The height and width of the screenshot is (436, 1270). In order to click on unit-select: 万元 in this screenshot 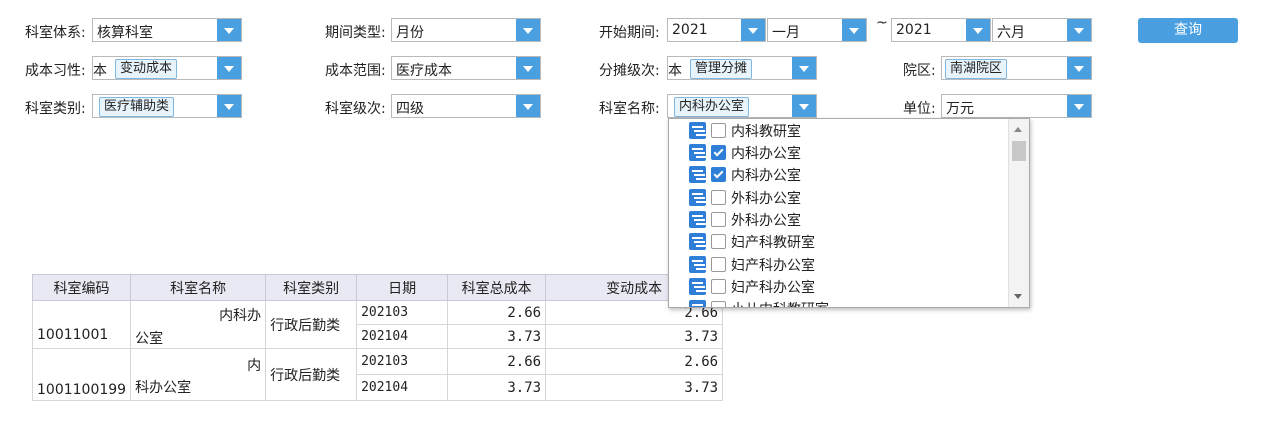, I will do `click(1016, 106)`.